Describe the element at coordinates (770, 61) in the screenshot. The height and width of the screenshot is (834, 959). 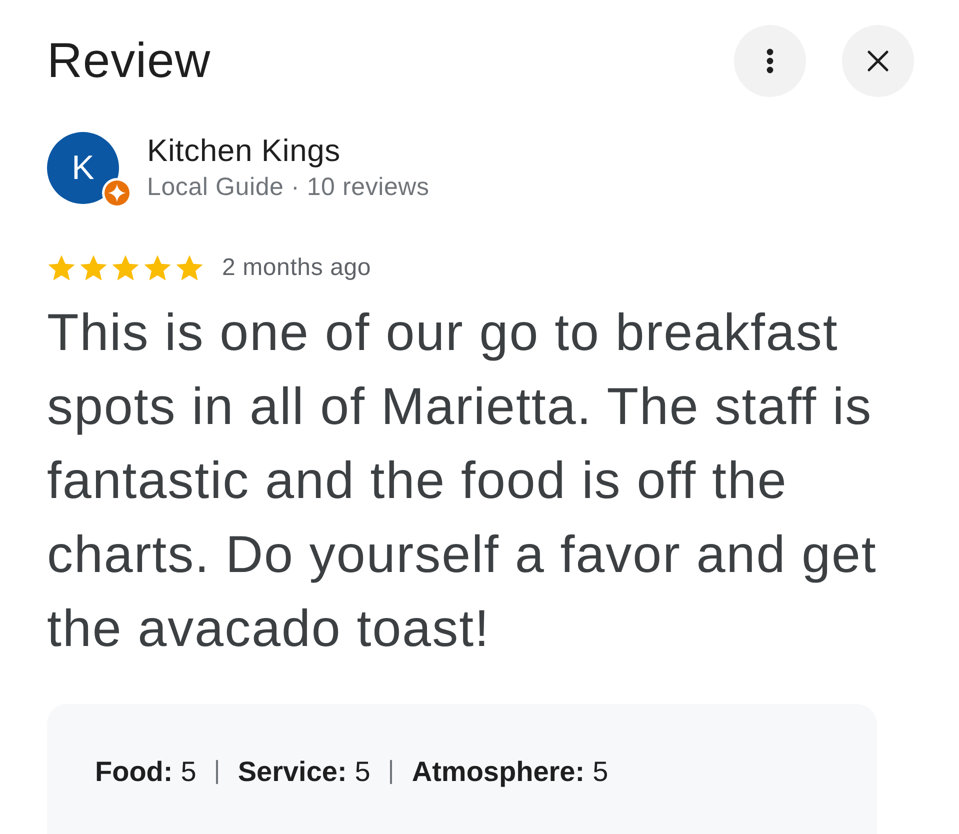
I see `more-icon` at that location.